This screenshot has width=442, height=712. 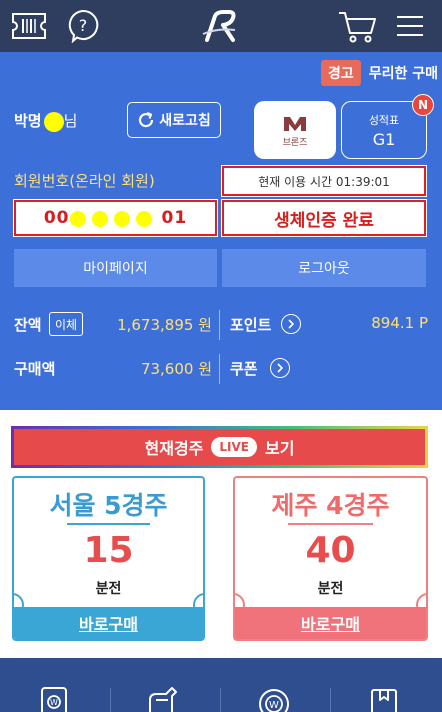 I want to click on bottom-nav: W W, so click(x=221, y=685).